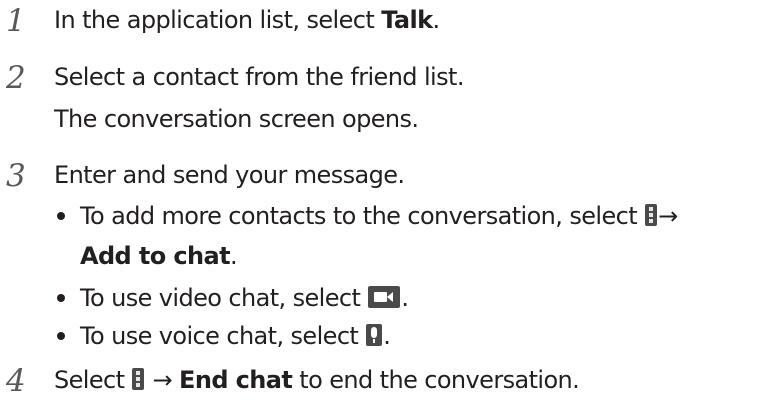 Image resolution: width=779 pixels, height=409 pixels. Describe the element at coordinates (16, 381) in the screenshot. I see `step-number: 4` at that location.